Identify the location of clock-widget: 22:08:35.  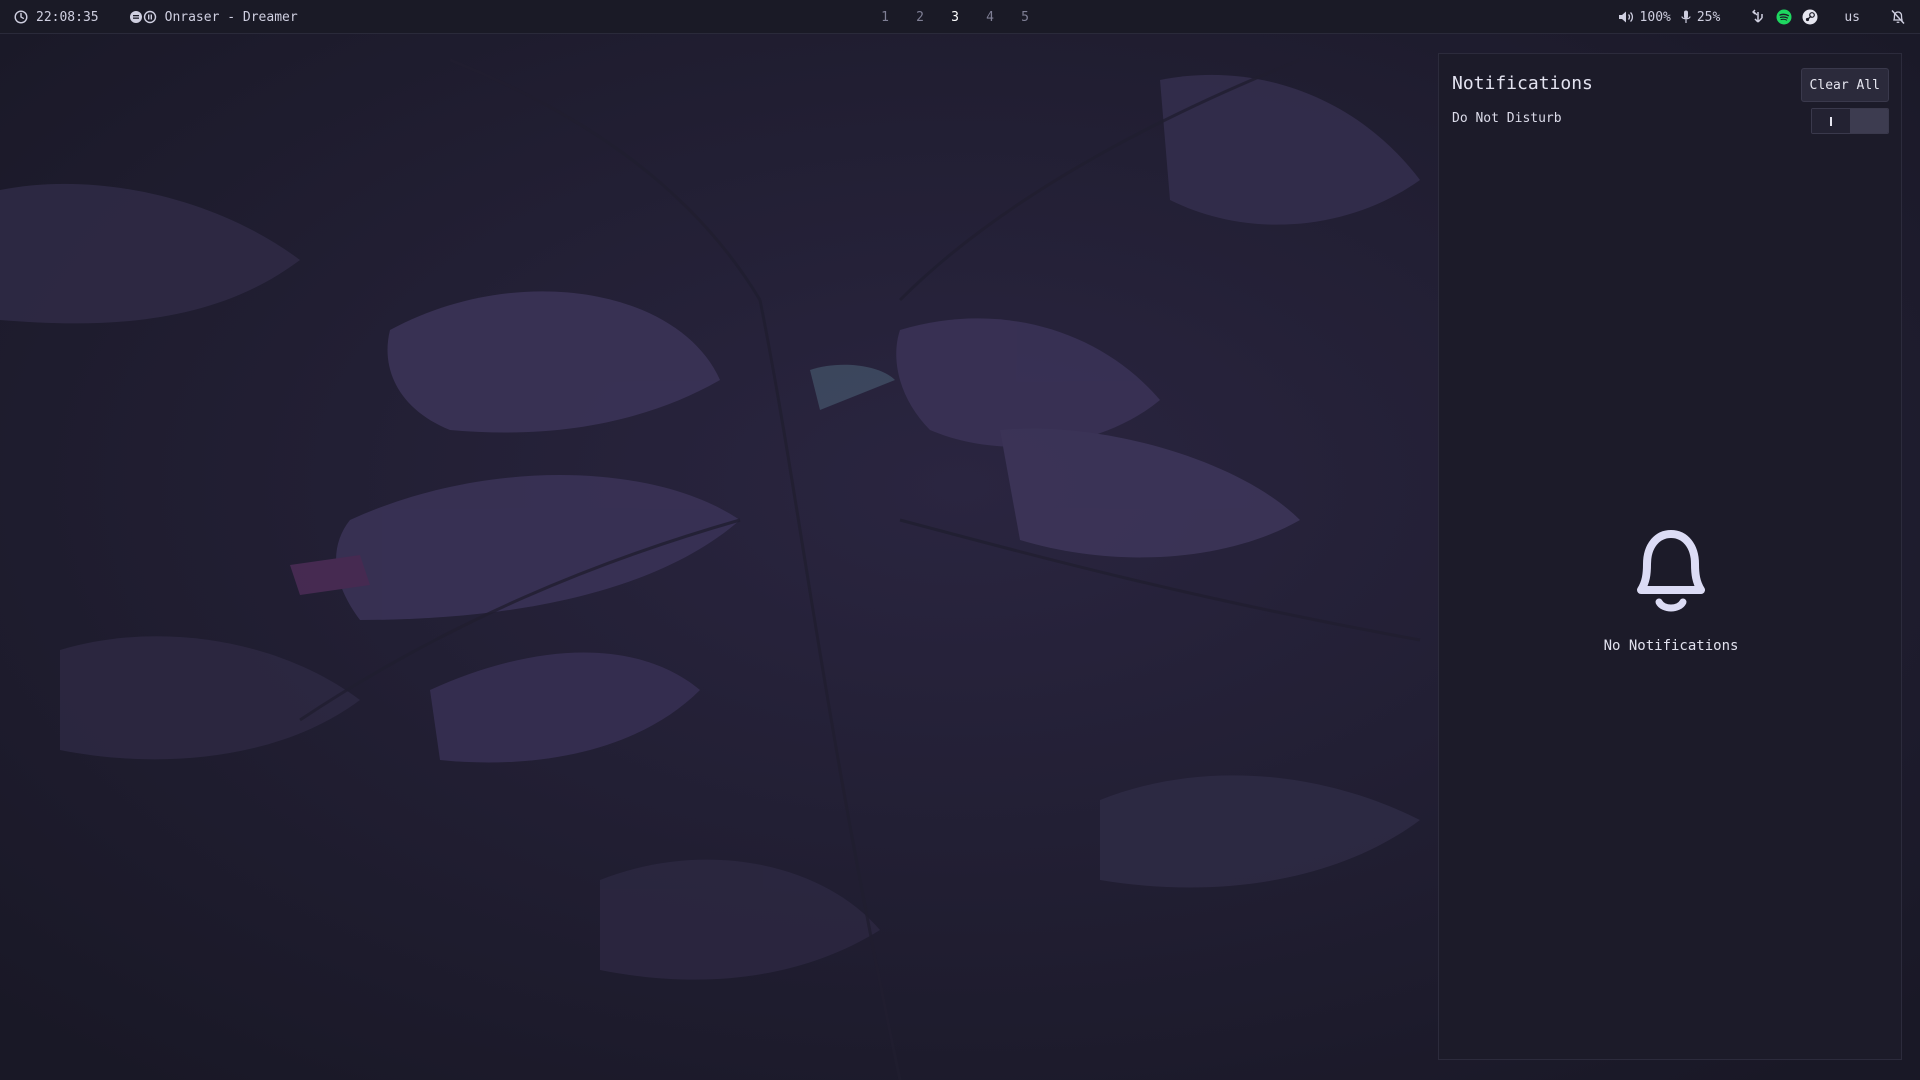
(56, 17).